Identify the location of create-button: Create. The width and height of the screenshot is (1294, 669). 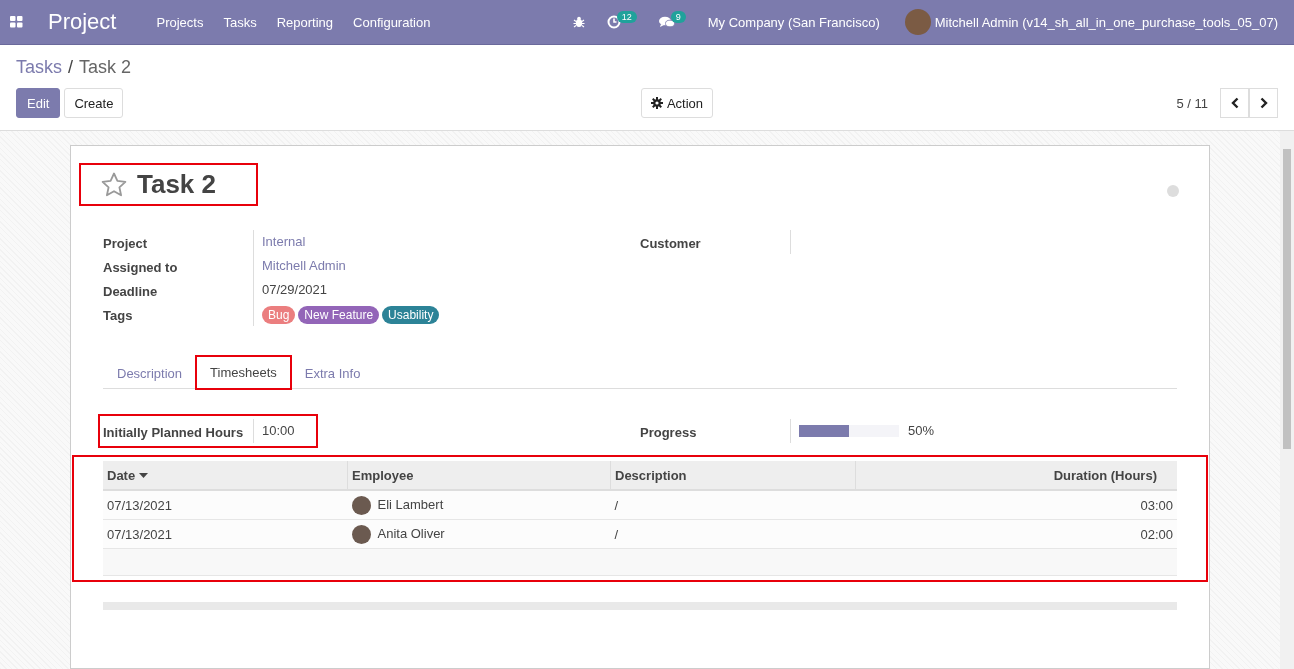
(94, 103).